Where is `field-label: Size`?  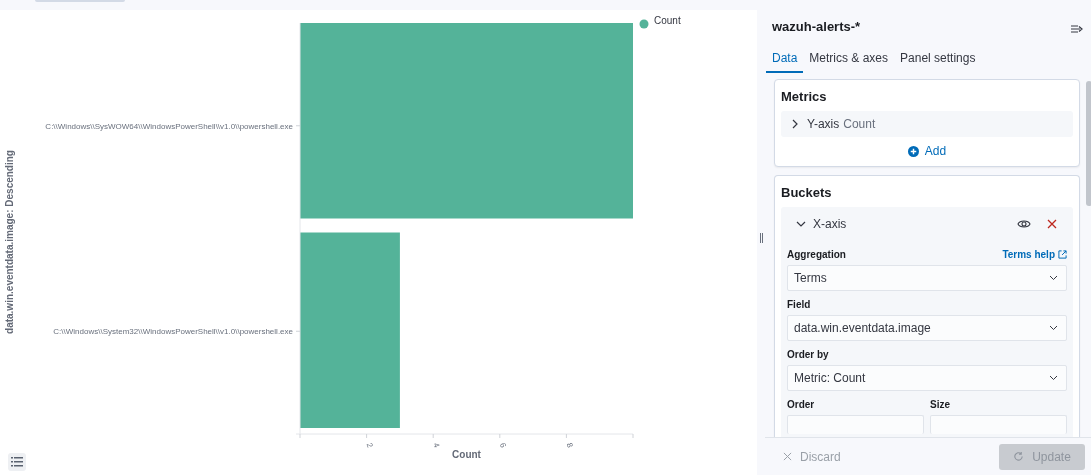 field-label: Size is located at coordinates (940, 404).